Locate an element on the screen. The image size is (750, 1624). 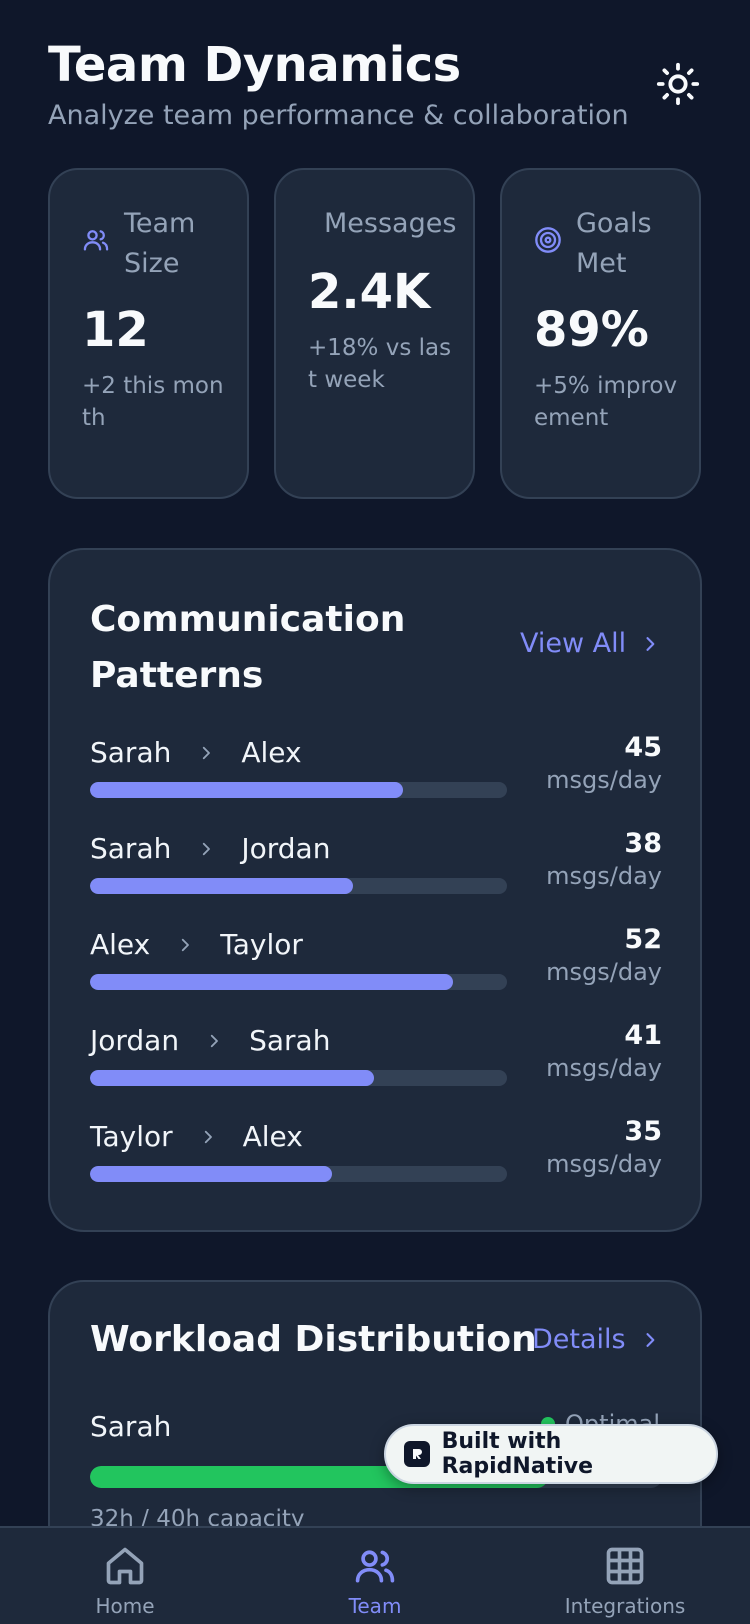
message-count: 35 is located at coordinates (643, 1131).